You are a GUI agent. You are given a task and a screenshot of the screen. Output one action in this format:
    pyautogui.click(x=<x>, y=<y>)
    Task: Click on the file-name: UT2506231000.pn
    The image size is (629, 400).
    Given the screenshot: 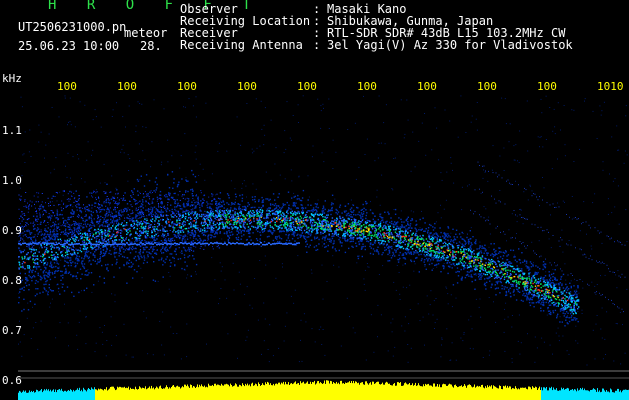 What is the action you would take?
    pyautogui.click(x=72, y=27)
    